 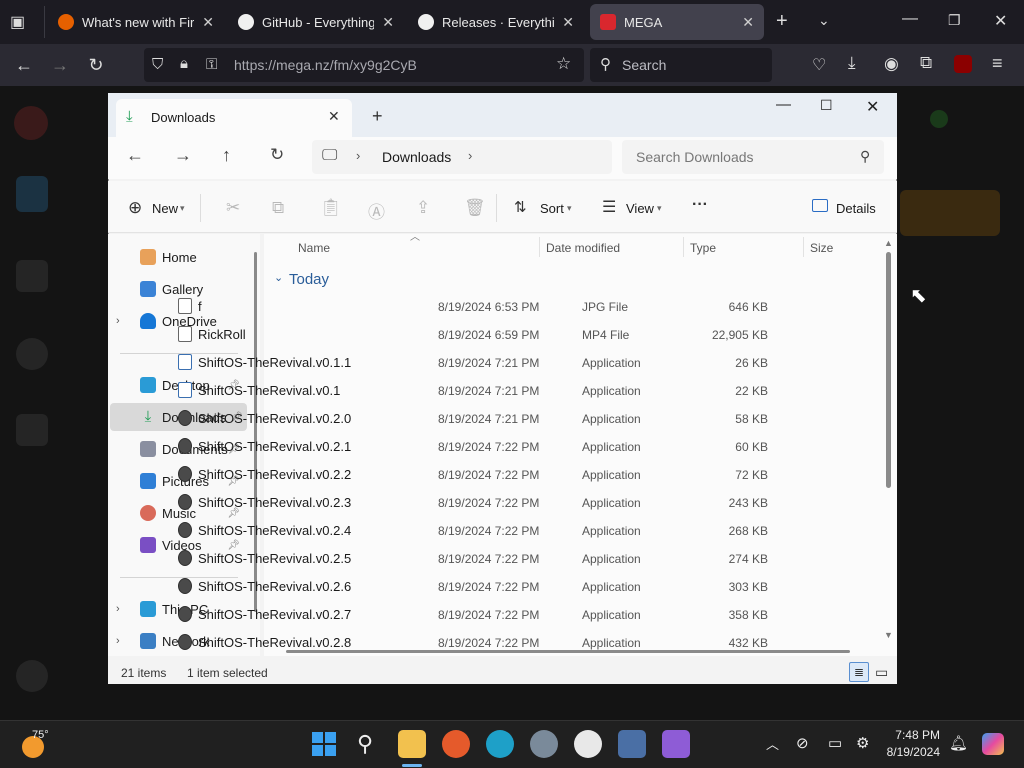 What do you see at coordinates (859, 672) in the screenshot?
I see `details-view-icon: ≣` at bounding box center [859, 672].